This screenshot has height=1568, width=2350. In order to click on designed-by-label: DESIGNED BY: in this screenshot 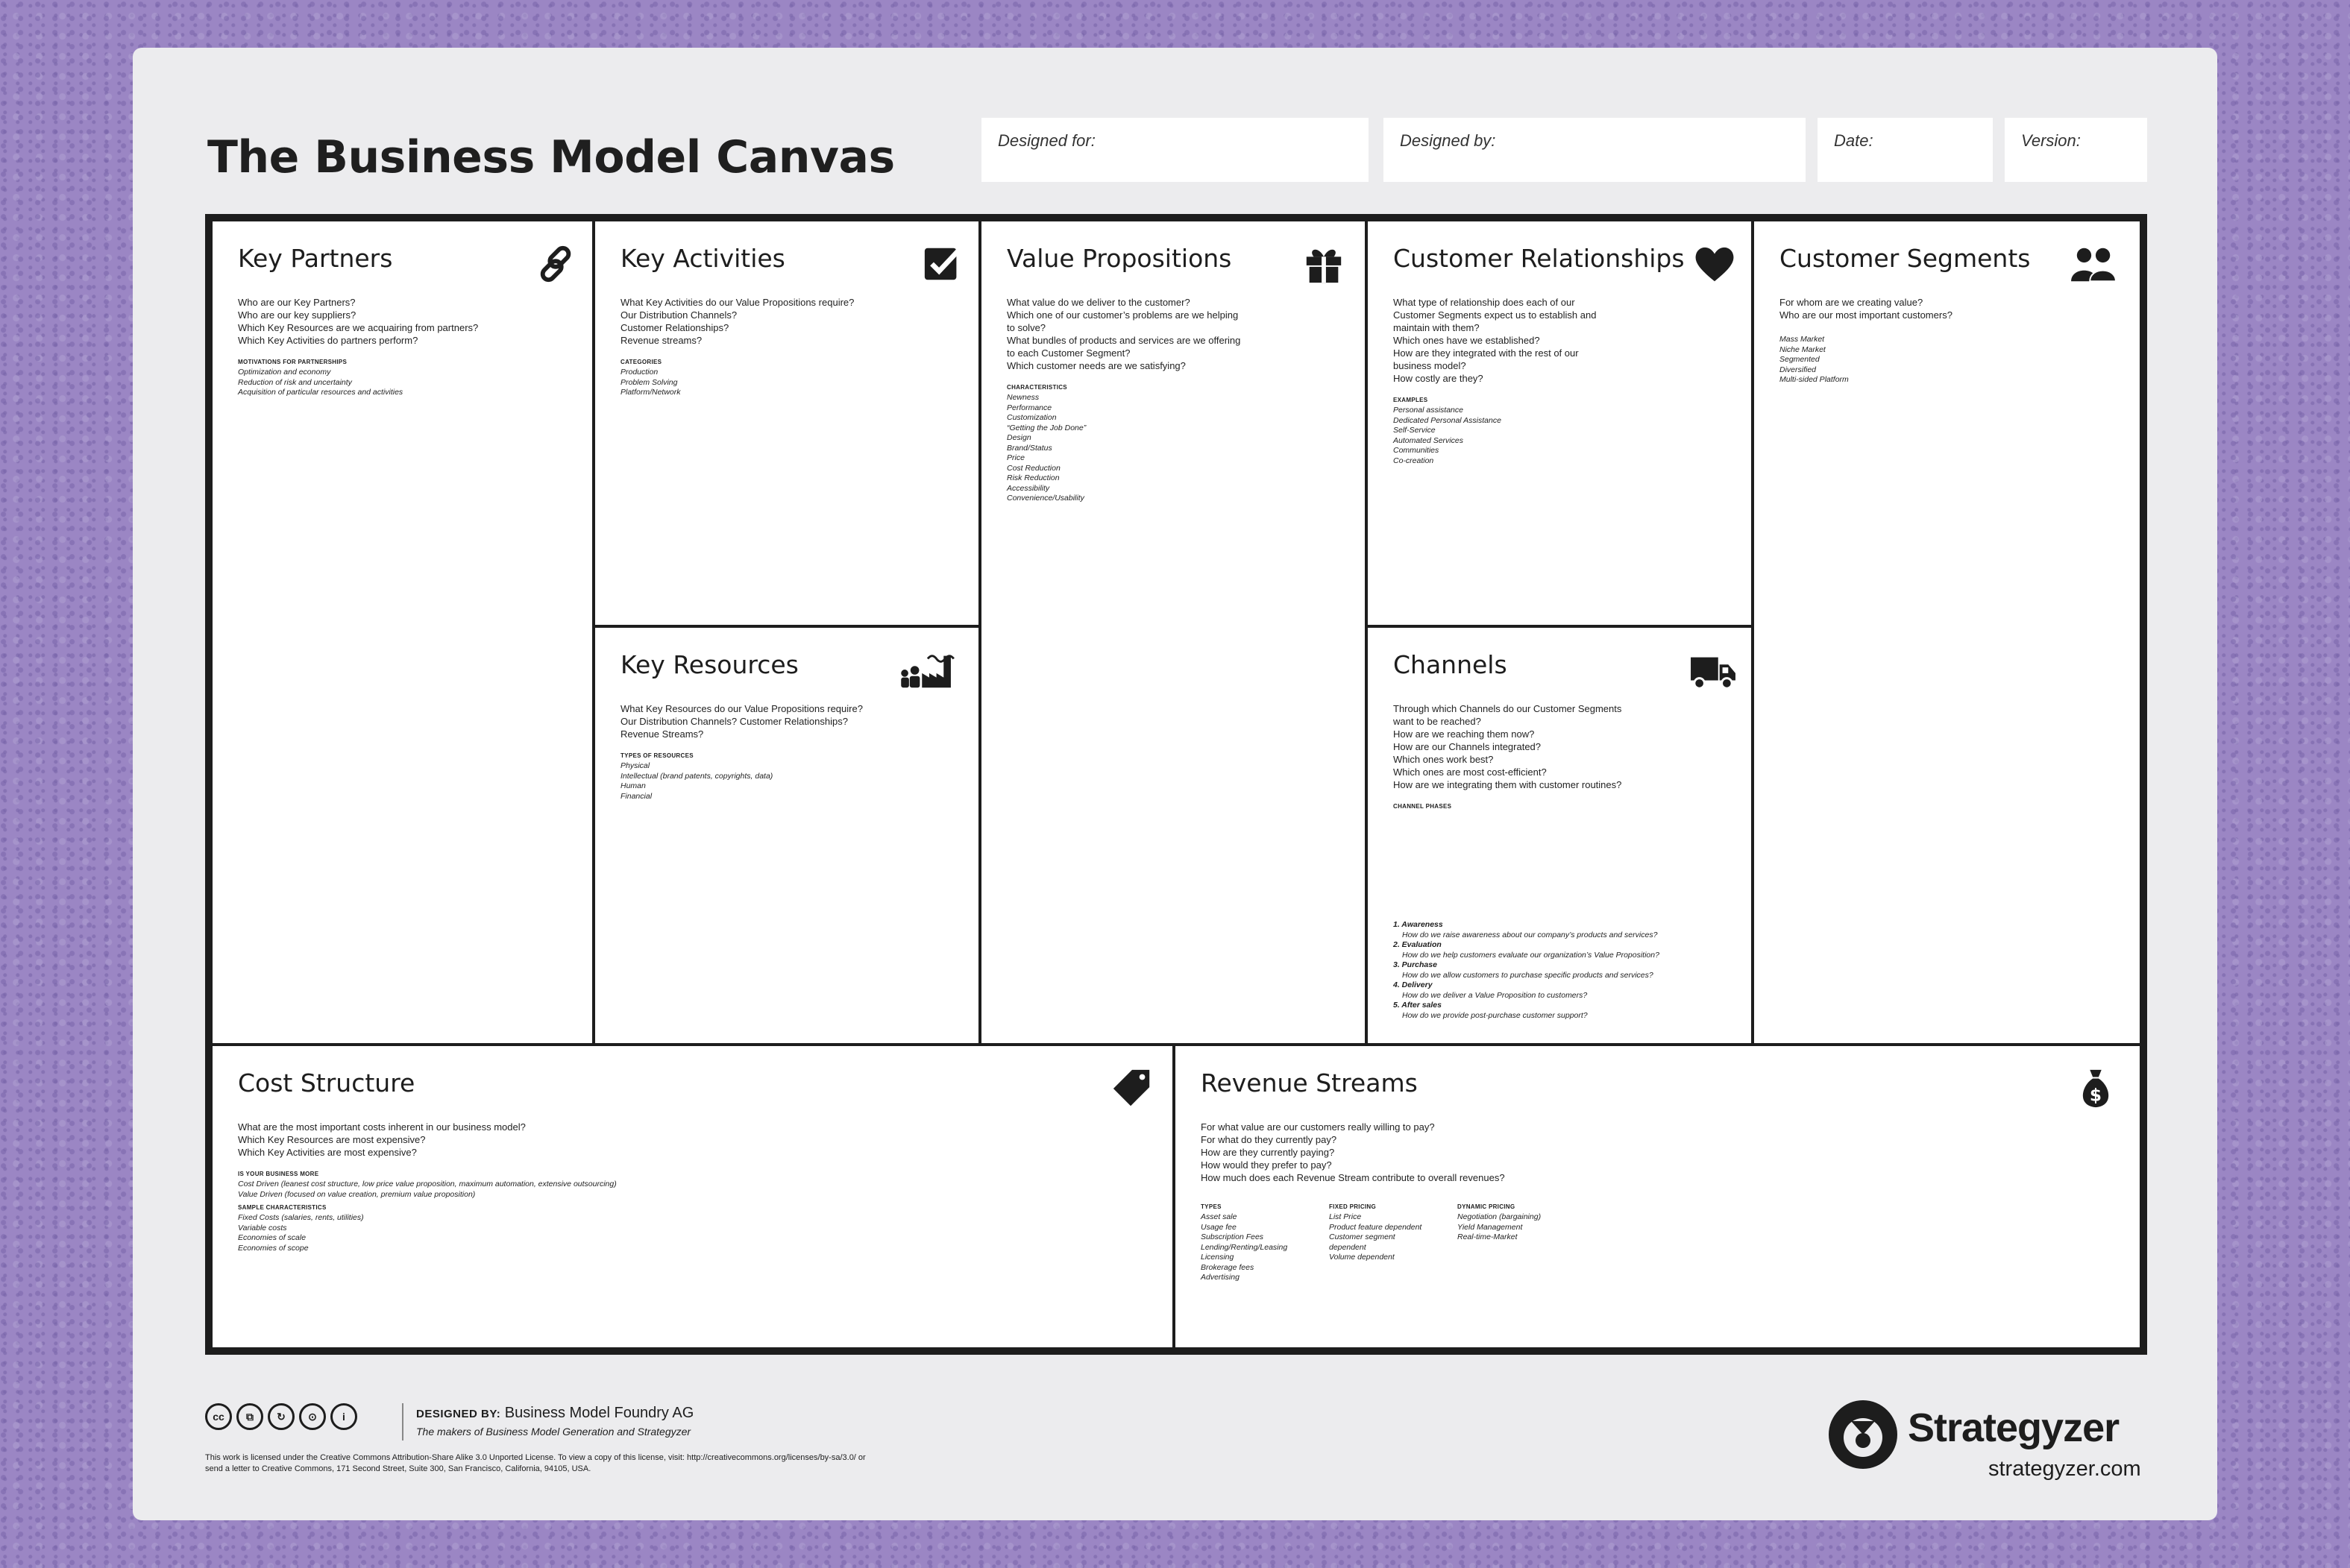, I will do `click(458, 1414)`.